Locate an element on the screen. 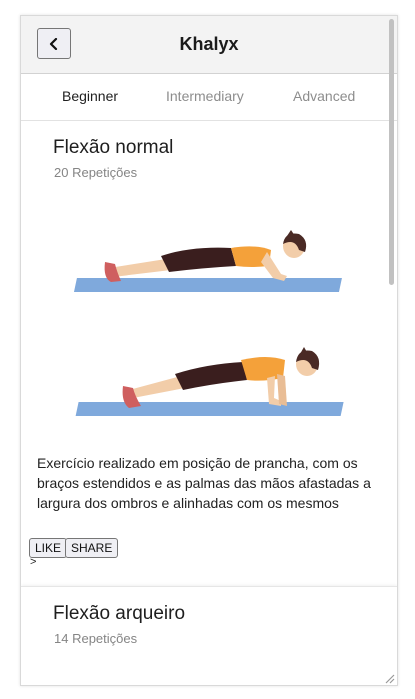 Image resolution: width=415 pixels, height=699 pixels. figure-up is located at coordinates (221, 377).